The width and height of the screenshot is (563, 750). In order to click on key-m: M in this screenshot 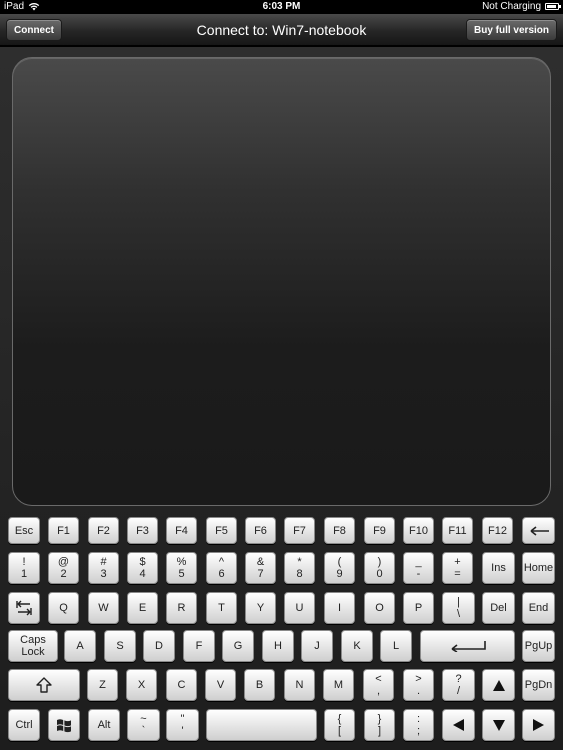, I will do `click(338, 685)`.